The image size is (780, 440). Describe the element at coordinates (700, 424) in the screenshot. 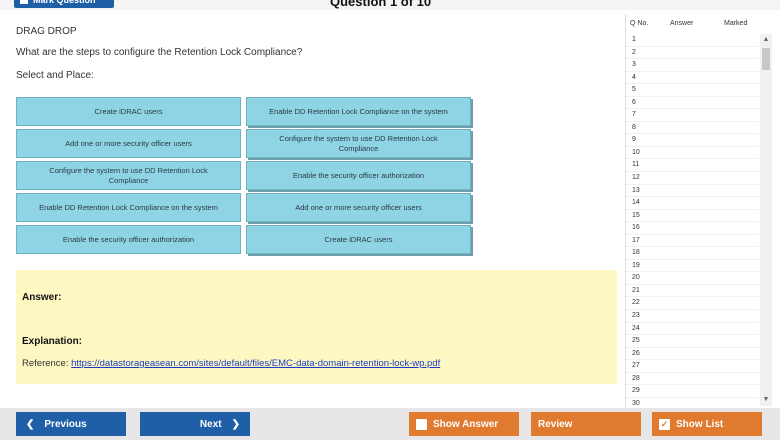

I see `show-list-label: Show List` at that location.